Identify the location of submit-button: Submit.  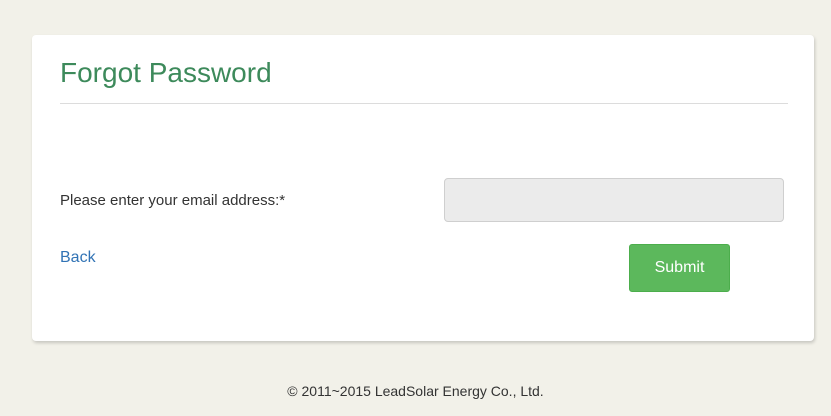
(679, 268).